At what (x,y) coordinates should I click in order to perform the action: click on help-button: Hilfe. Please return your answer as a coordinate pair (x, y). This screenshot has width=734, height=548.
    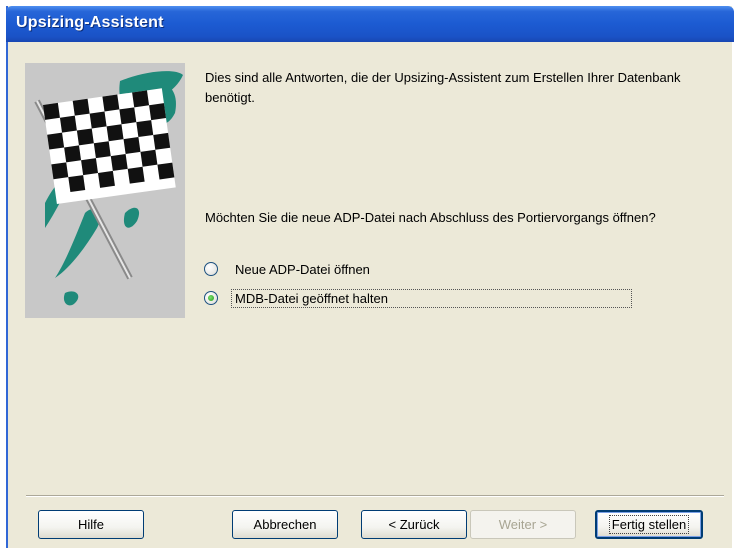
    Looking at the image, I should click on (91, 524).